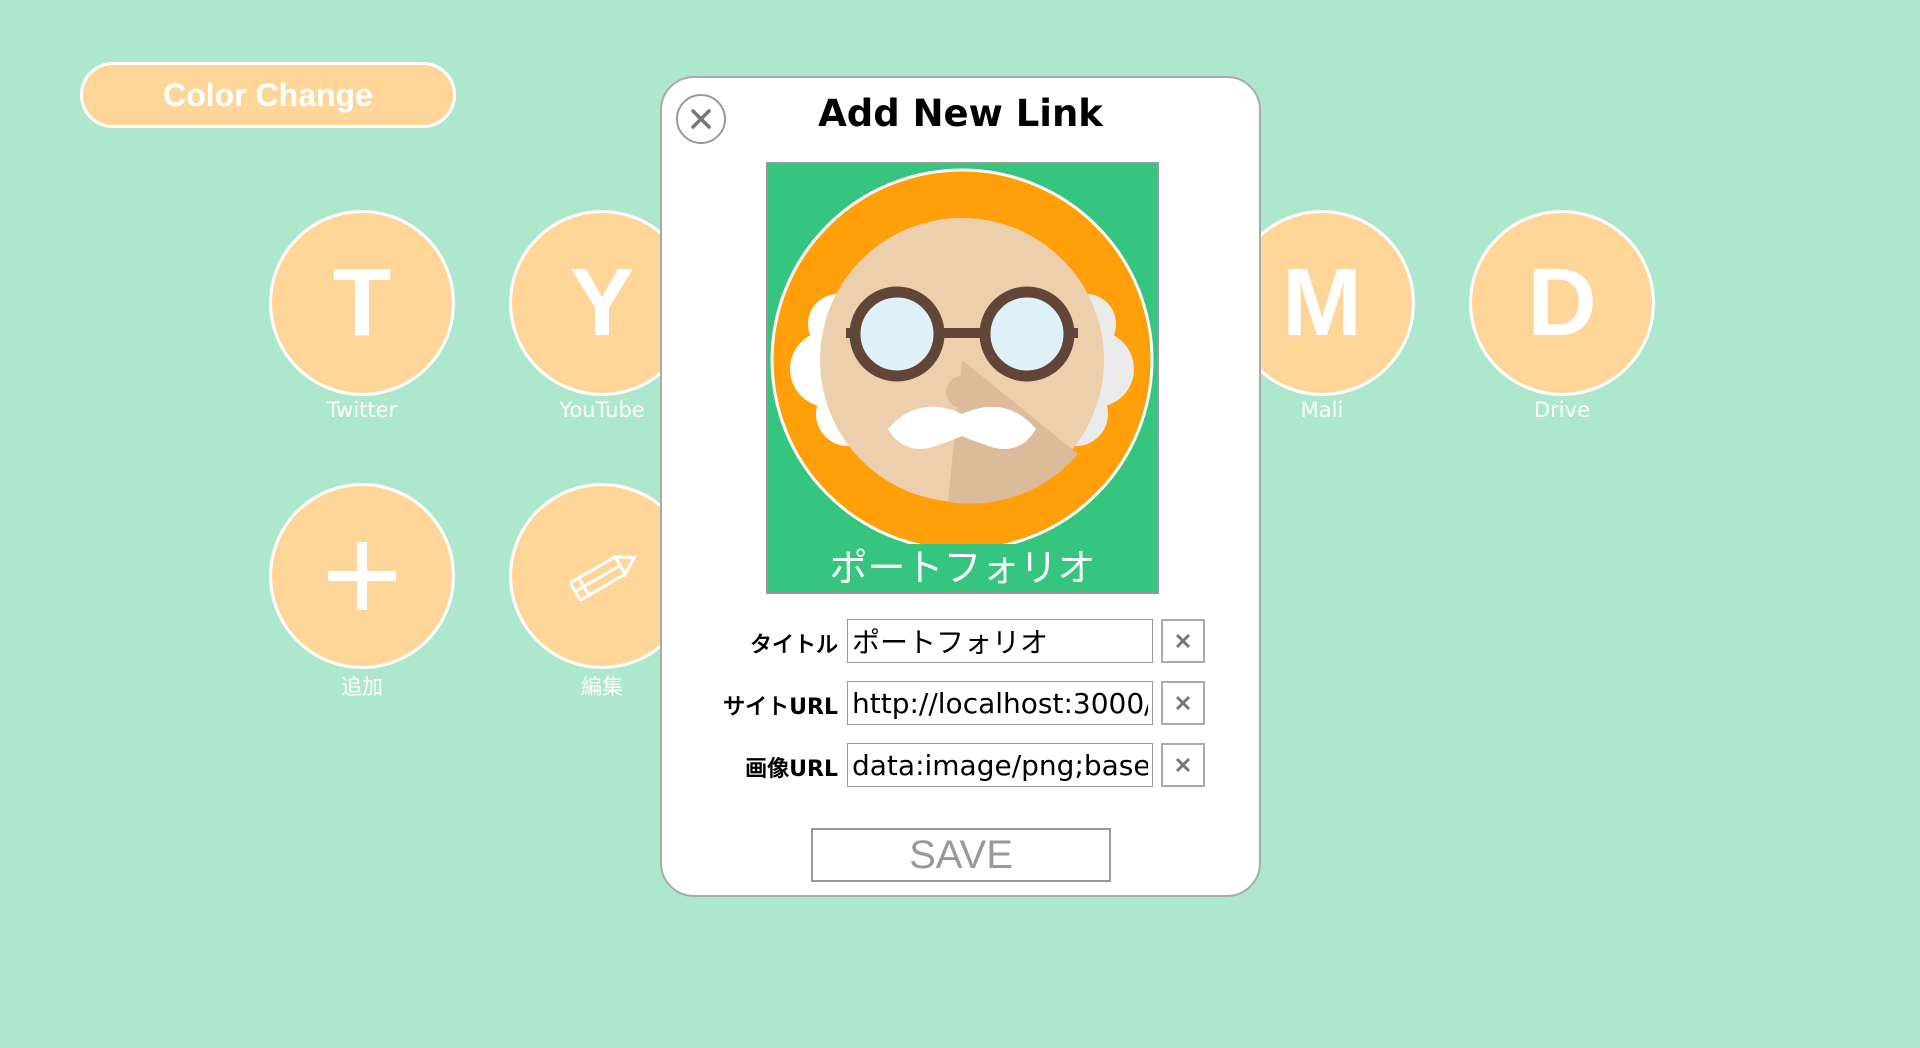  I want to click on link-label: Drive, so click(1562, 410).